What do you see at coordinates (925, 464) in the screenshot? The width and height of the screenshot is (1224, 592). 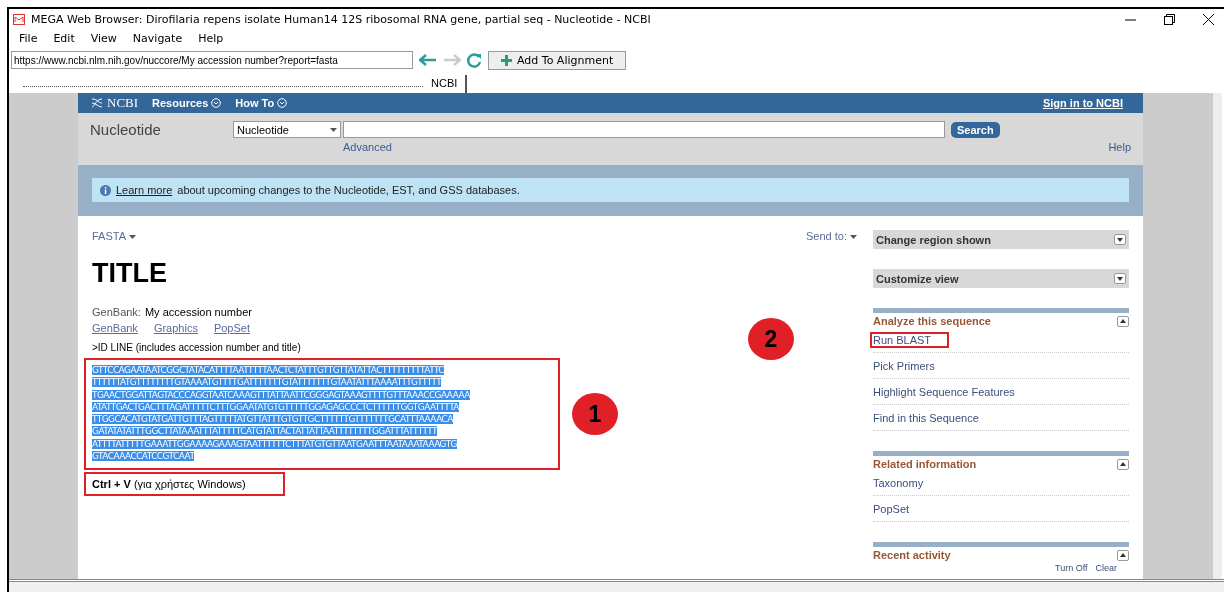 I see `section-title: Related information` at bounding box center [925, 464].